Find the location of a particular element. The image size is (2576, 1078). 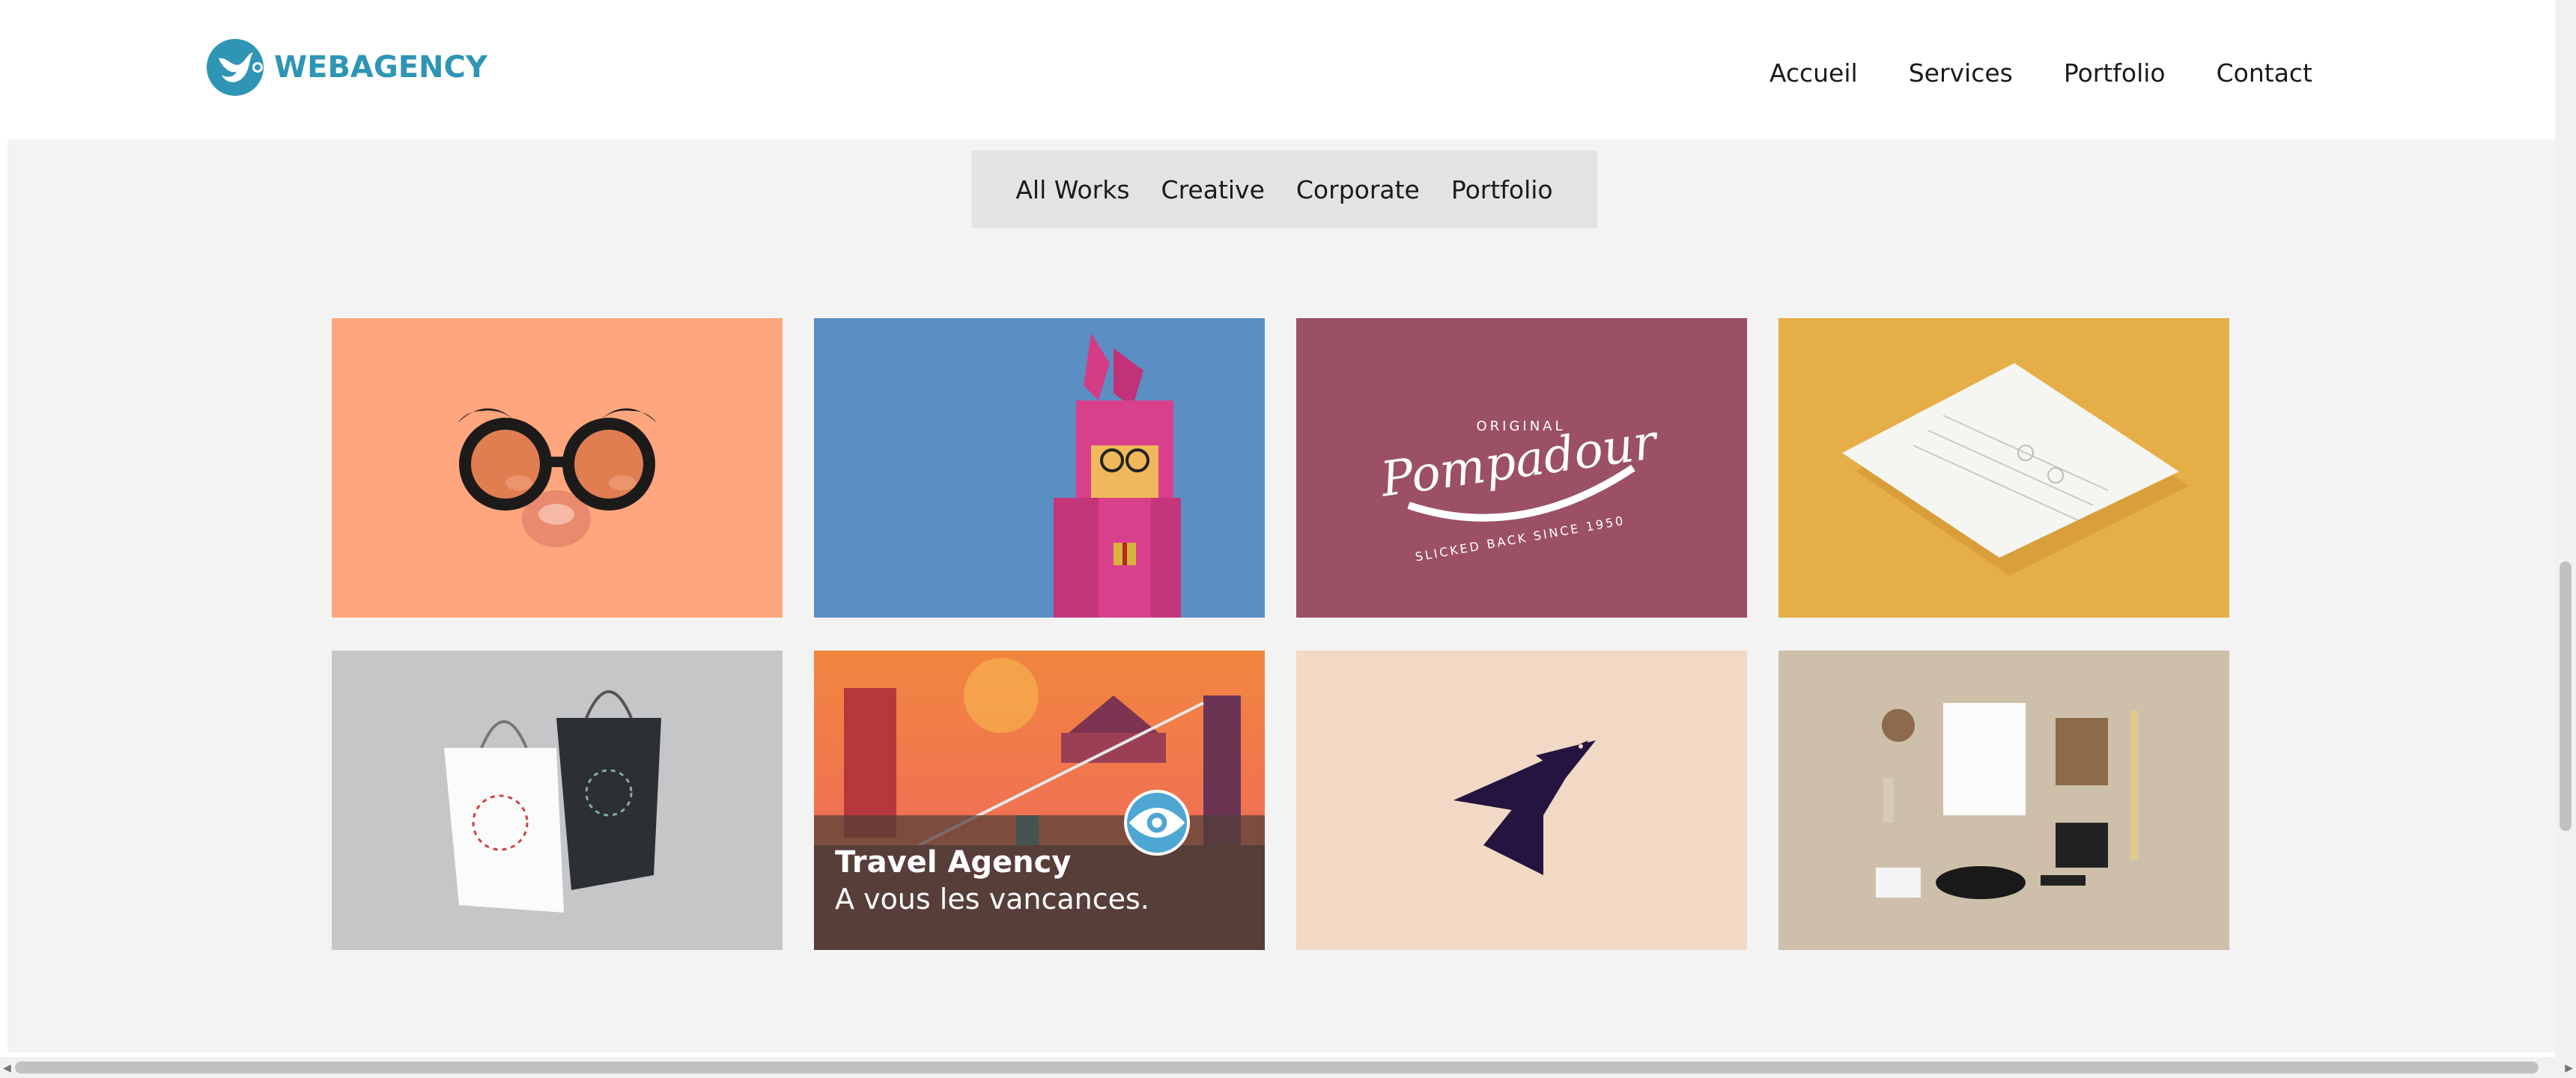

main-nav: Accueil Services Portfolio Contact is located at coordinates (2041, 73).